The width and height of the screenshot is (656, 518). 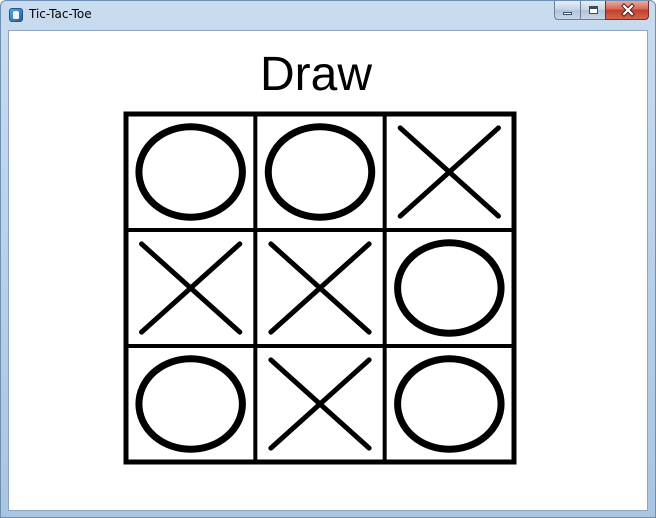 What do you see at coordinates (315, 74) in the screenshot?
I see `game-status: Draw` at bounding box center [315, 74].